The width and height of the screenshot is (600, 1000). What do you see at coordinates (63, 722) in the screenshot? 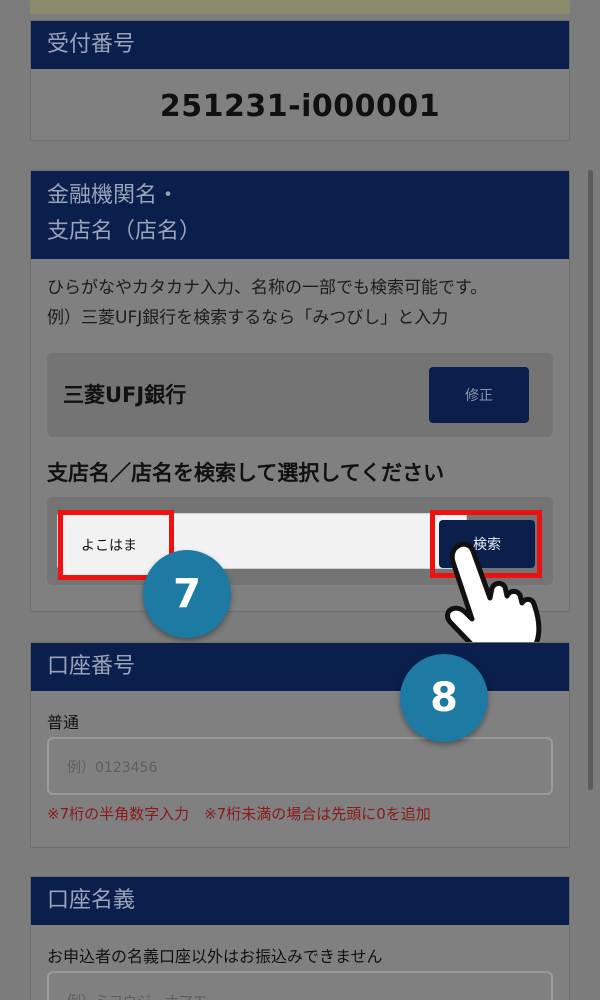
I see `account-type: 普通` at bounding box center [63, 722].